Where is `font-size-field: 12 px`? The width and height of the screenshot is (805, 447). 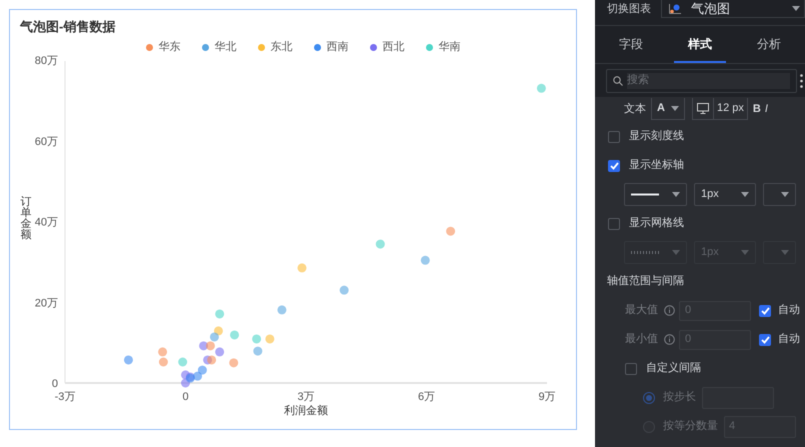
font-size-field: 12 px is located at coordinates (720, 109).